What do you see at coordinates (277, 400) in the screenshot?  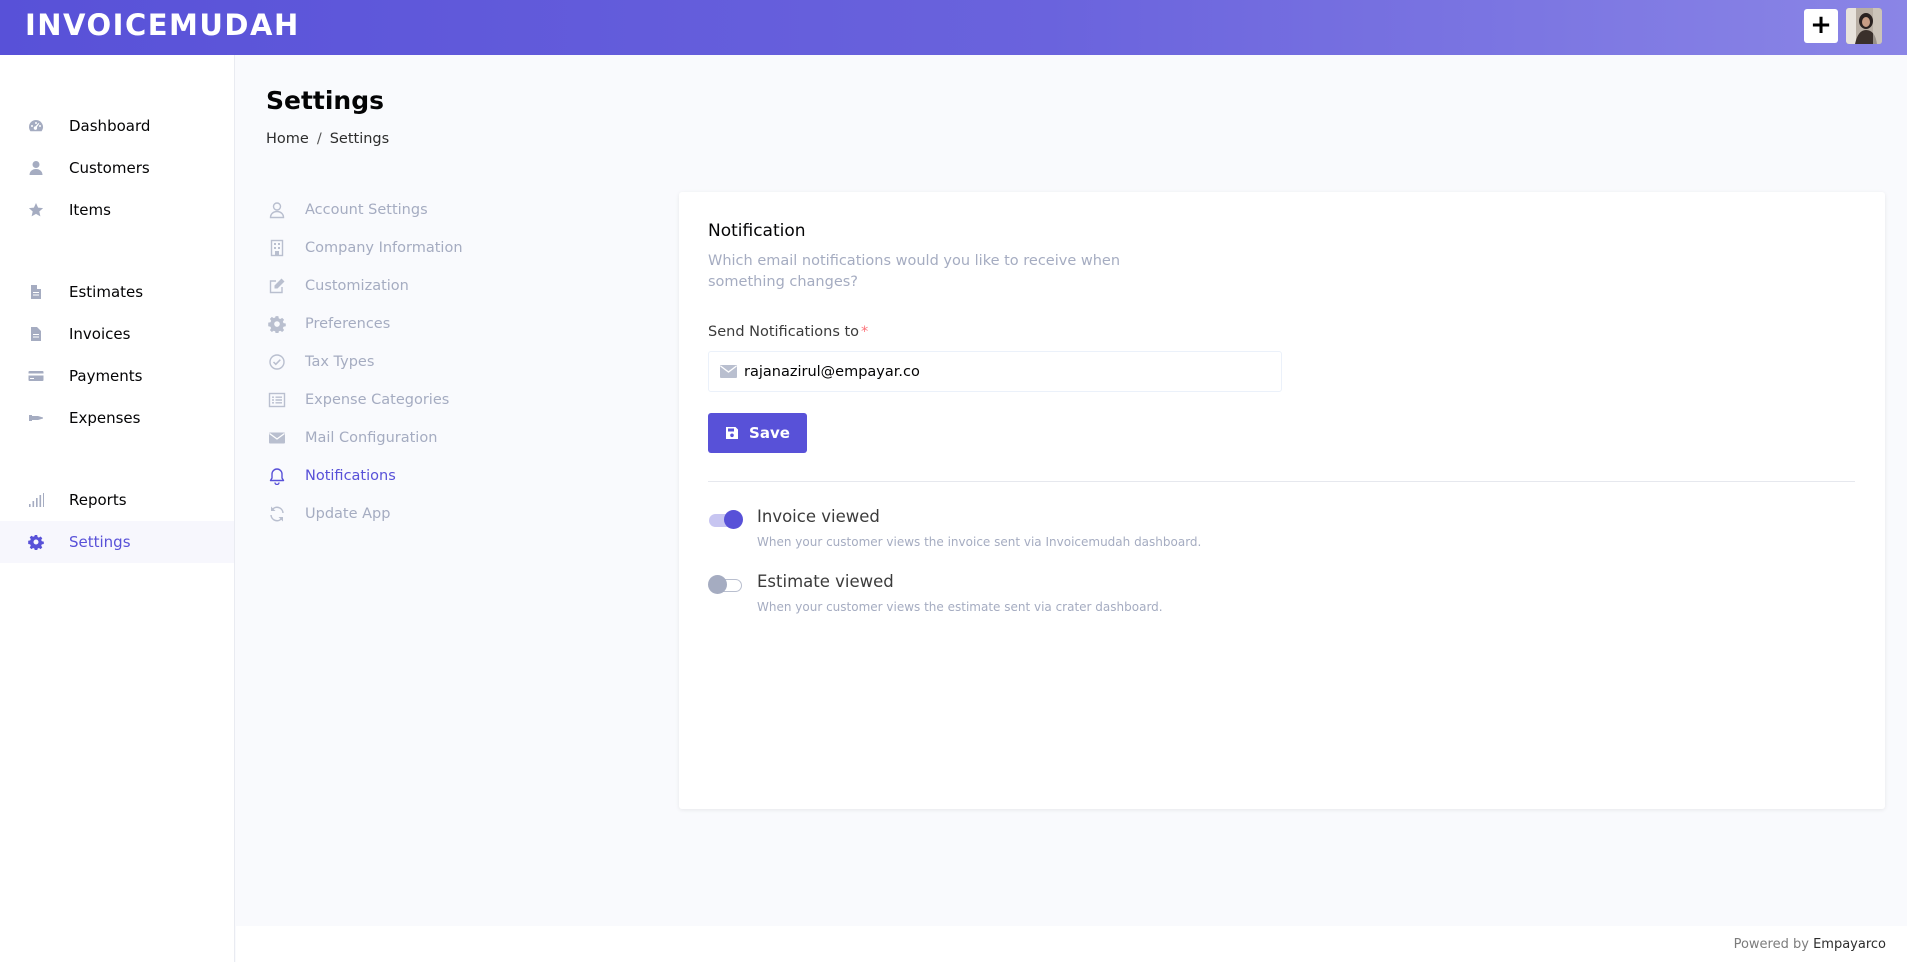 I see `list-icon` at bounding box center [277, 400].